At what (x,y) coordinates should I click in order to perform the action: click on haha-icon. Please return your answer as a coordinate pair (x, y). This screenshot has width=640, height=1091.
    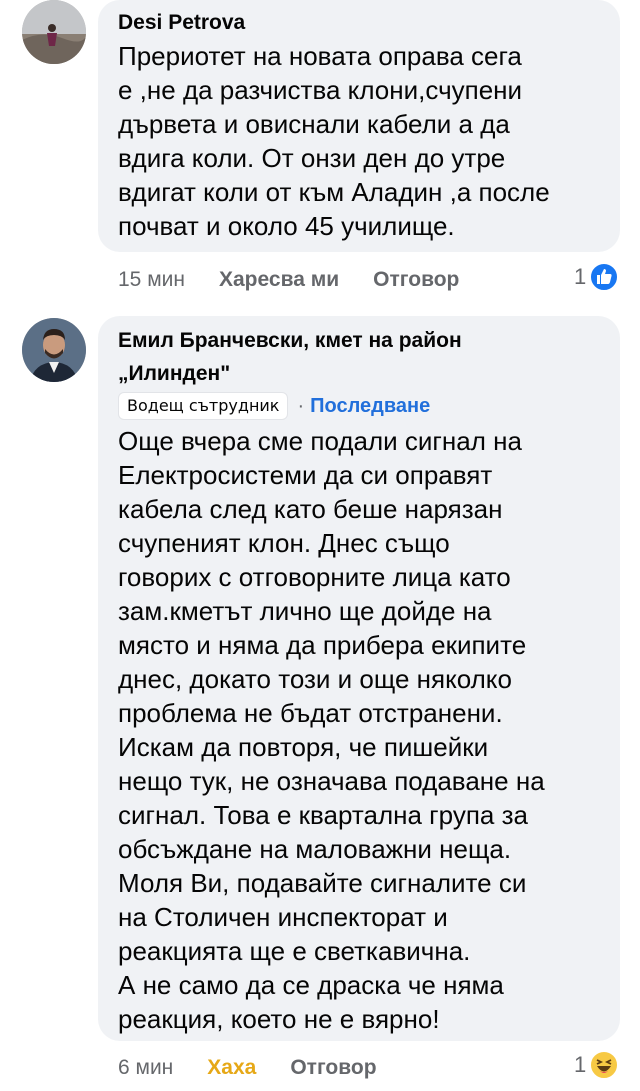
    Looking at the image, I should click on (604, 1065).